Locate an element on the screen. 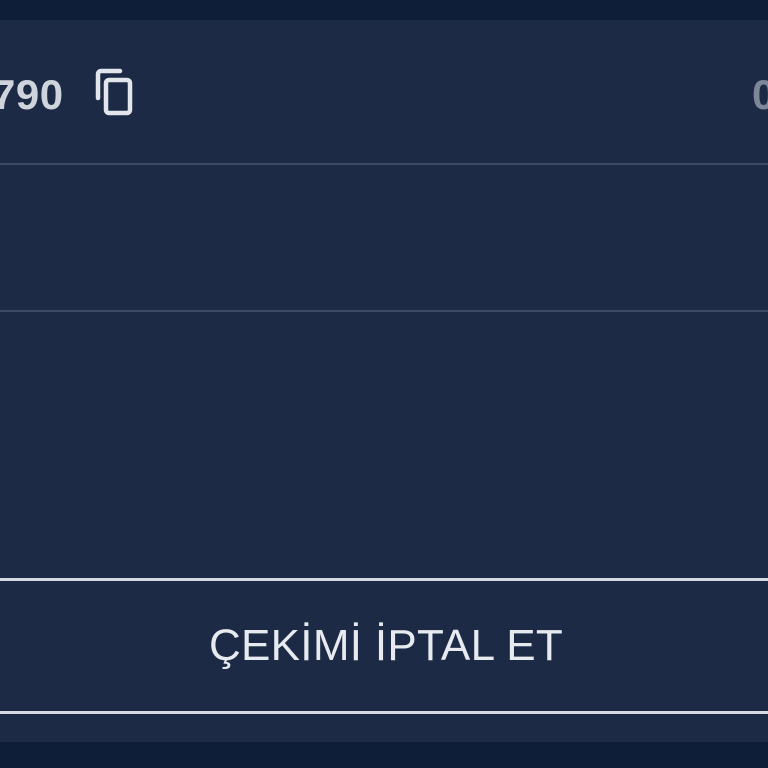 The image size is (768, 768). transaction-id: 790 is located at coordinates (32, 94).